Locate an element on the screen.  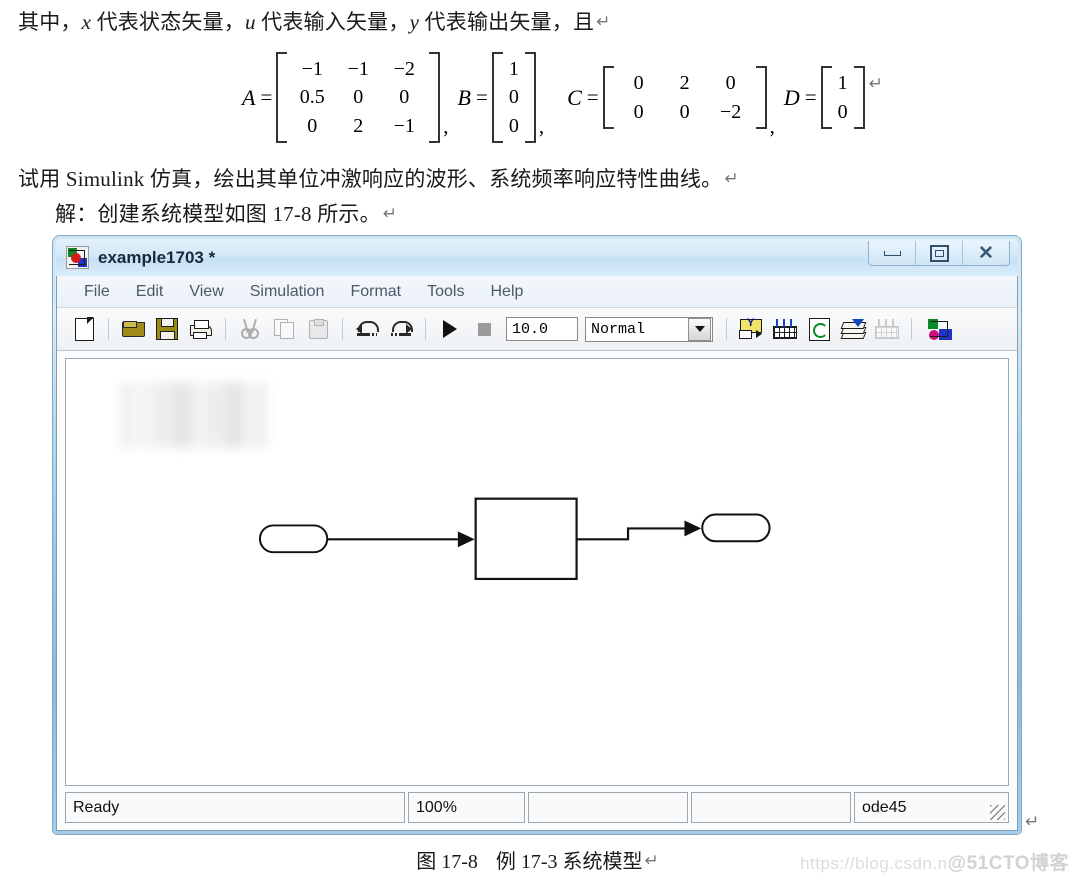
simulink-help-button is located at coordinates (940, 329).